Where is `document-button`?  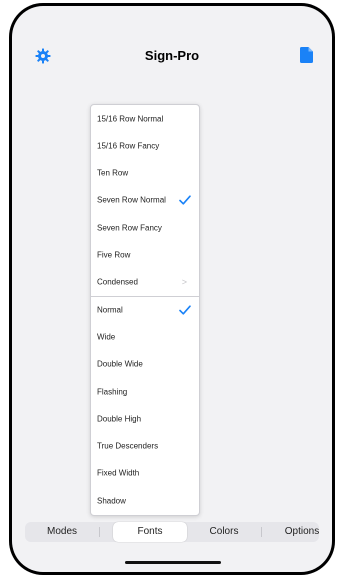 document-button is located at coordinates (306, 55).